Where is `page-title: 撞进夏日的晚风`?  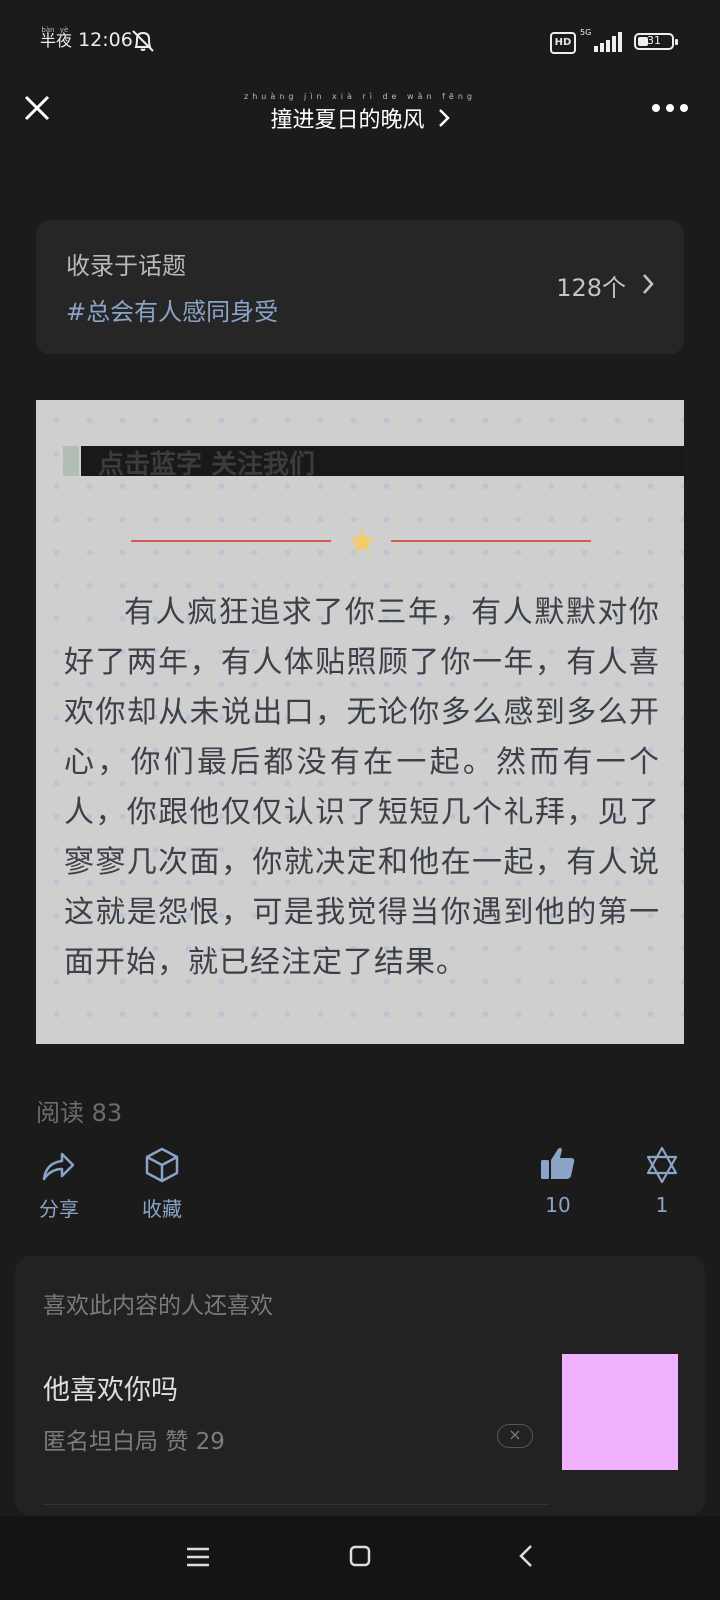
page-title: 撞进夏日的晚风 is located at coordinates (347, 120).